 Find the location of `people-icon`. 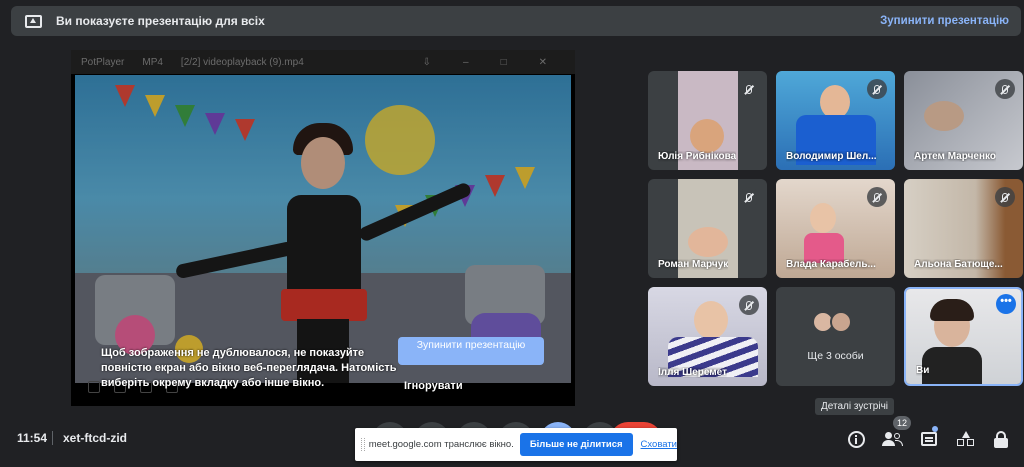

people-icon is located at coordinates (892, 439).